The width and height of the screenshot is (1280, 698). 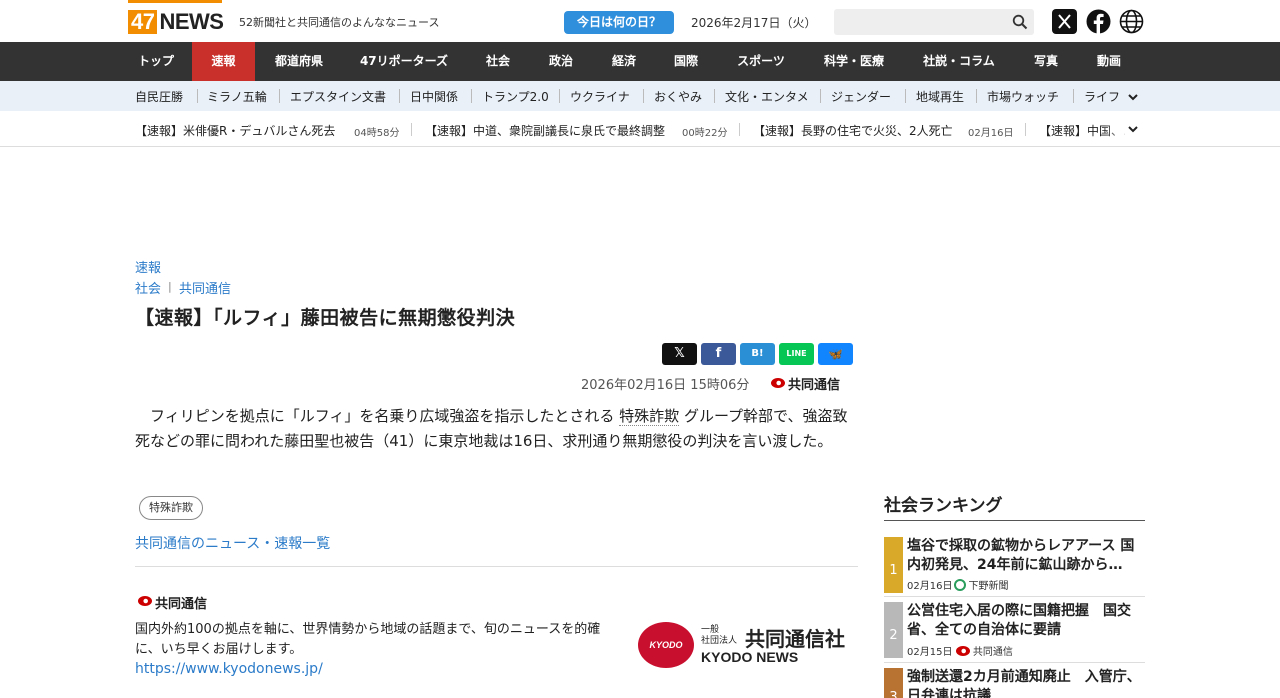 I want to click on ticker-headline: 【速報】米俳優R・デュバルさん死去, so click(x=235, y=130).